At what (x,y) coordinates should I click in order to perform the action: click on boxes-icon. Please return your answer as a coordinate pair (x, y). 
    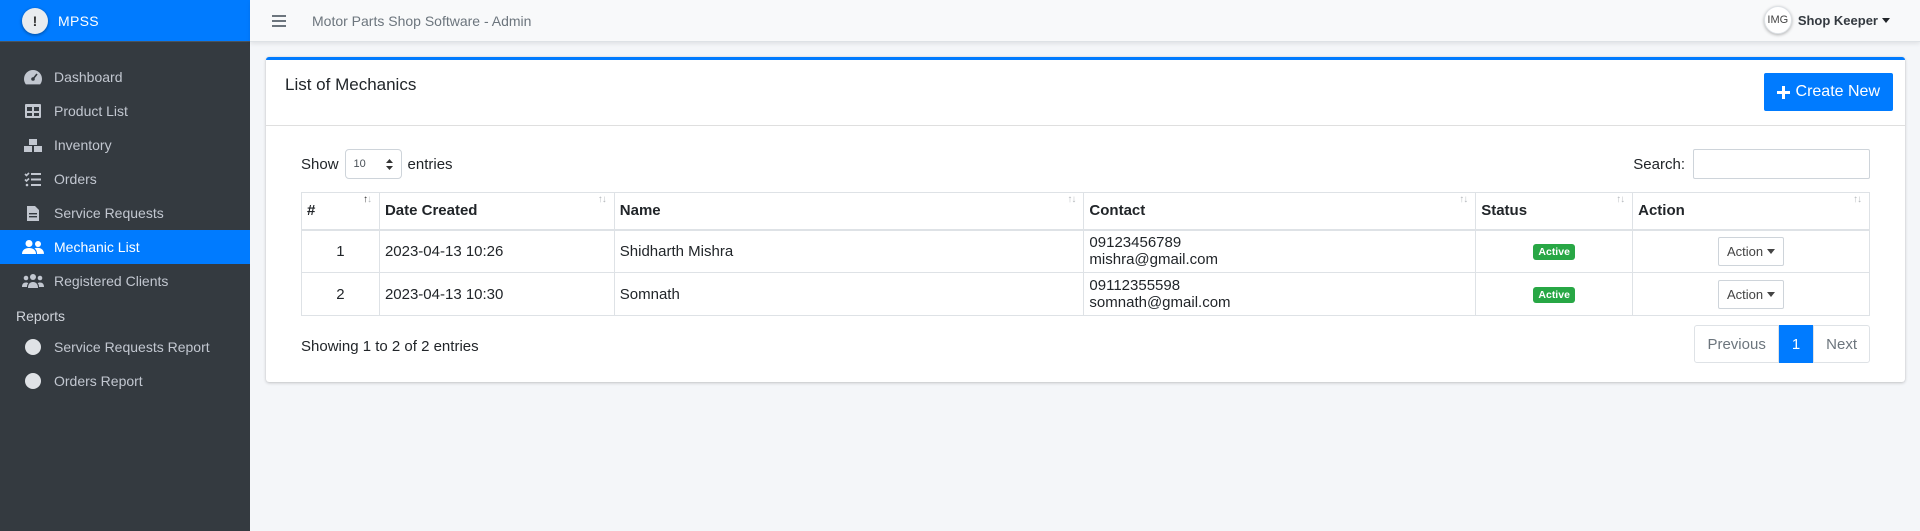
    Looking at the image, I should click on (33, 145).